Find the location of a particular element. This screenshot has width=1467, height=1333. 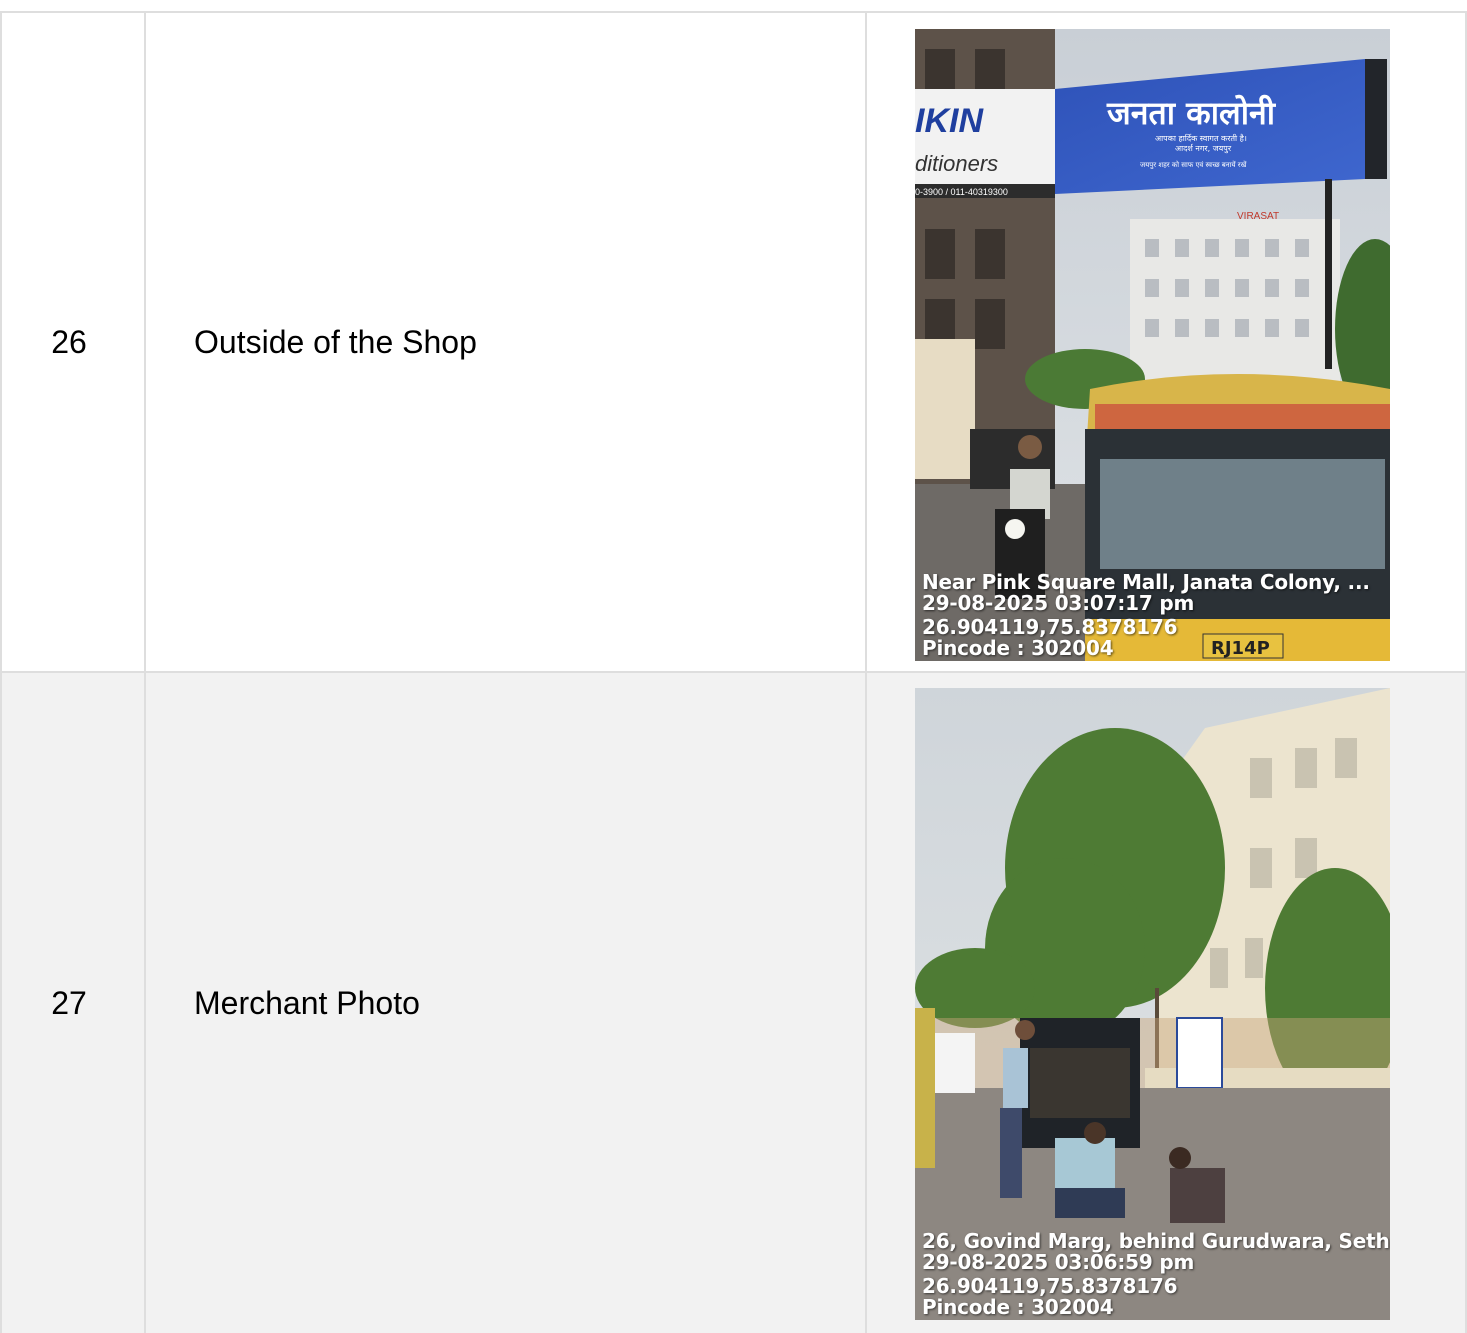

stamp-datetime: 29-08-2025 03:06:59 pm is located at coordinates (1058, 1262).